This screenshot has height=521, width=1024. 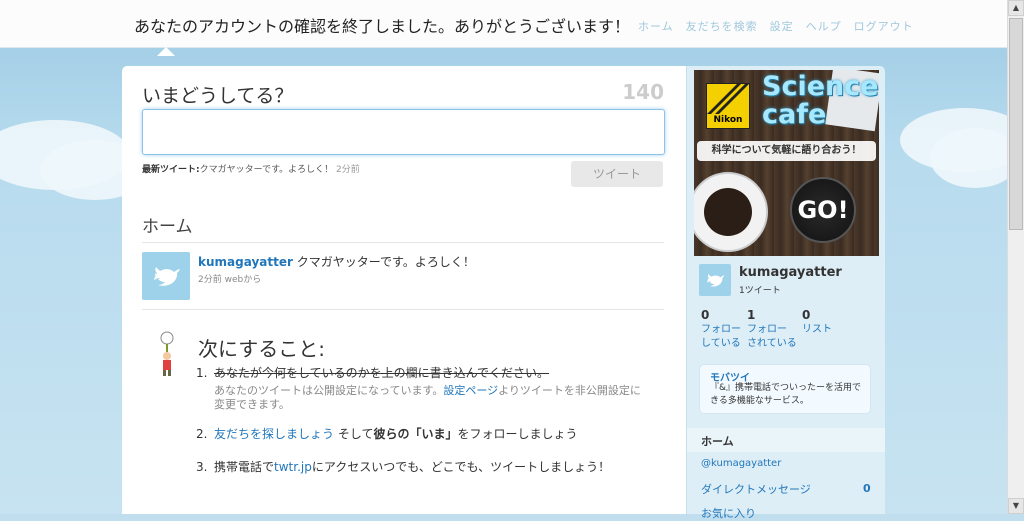 What do you see at coordinates (171, 170) in the screenshot?
I see `latest-tweet-label: 最新ツイート:` at bounding box center [171, 170].